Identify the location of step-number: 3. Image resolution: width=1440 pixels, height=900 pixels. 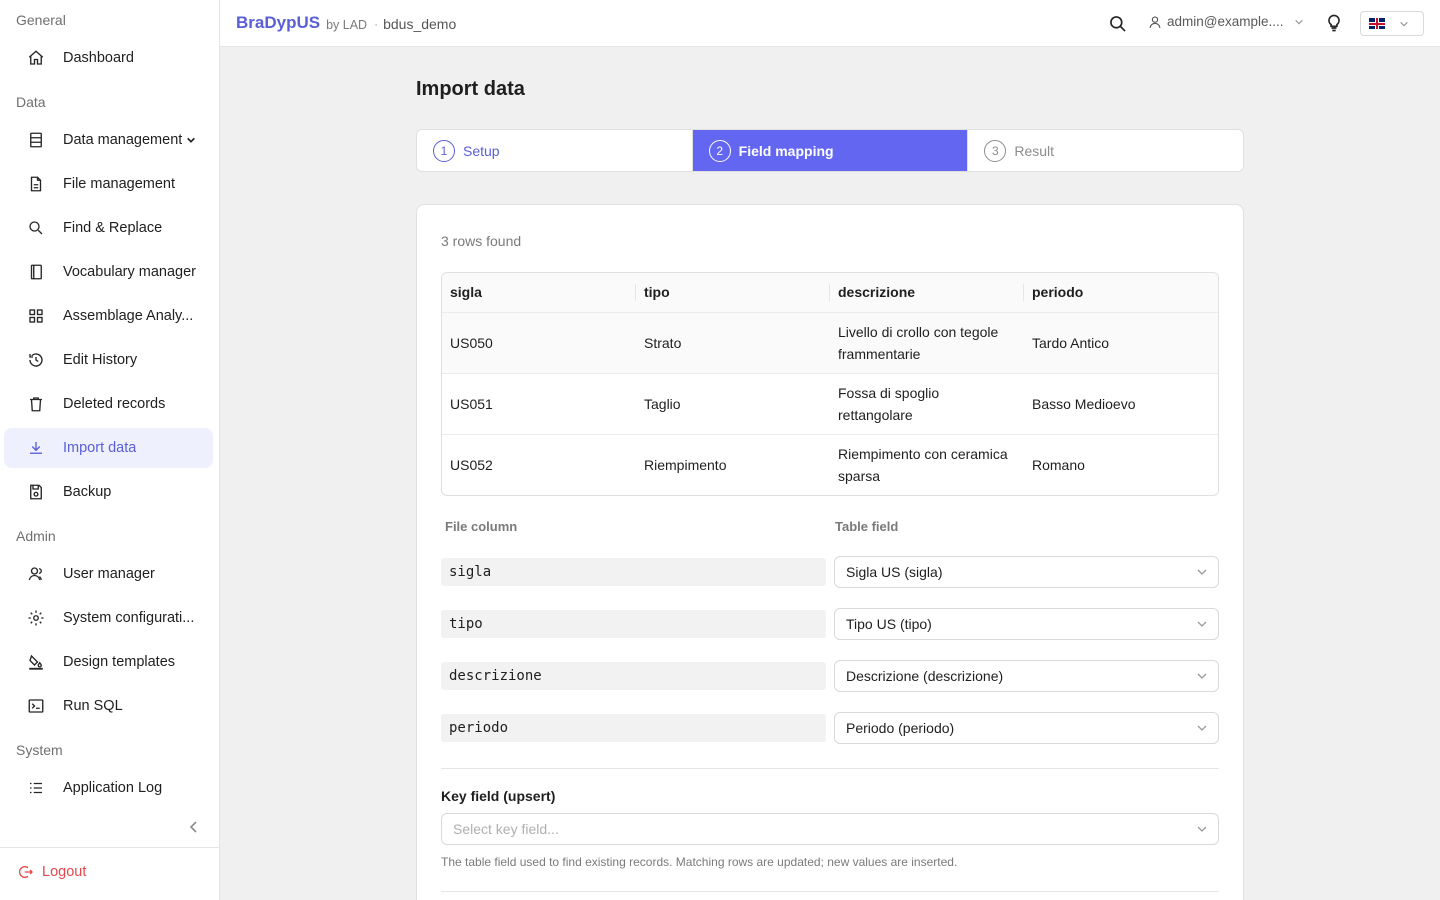
(995, 150).